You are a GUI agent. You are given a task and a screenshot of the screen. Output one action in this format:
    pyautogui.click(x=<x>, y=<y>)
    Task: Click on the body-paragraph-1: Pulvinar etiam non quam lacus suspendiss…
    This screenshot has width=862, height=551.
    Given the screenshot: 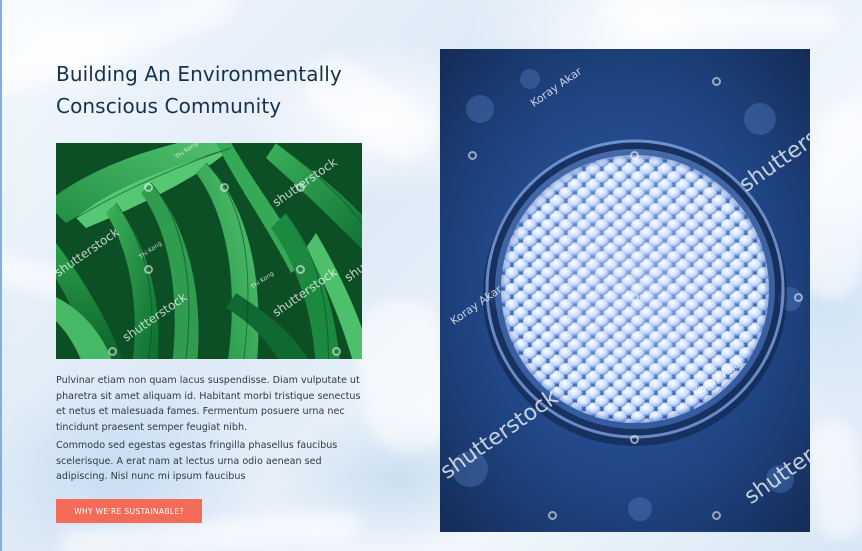 What is the action you would take?
    pyautogui.click(x=208, y=404)
    